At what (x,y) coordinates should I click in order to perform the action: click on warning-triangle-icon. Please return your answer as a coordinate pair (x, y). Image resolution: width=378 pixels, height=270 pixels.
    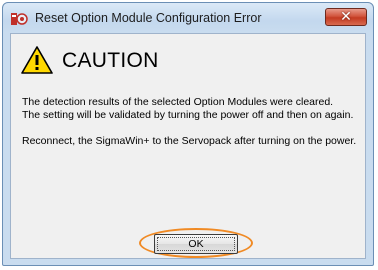
    Looking at the image, I should click on (37, 60).